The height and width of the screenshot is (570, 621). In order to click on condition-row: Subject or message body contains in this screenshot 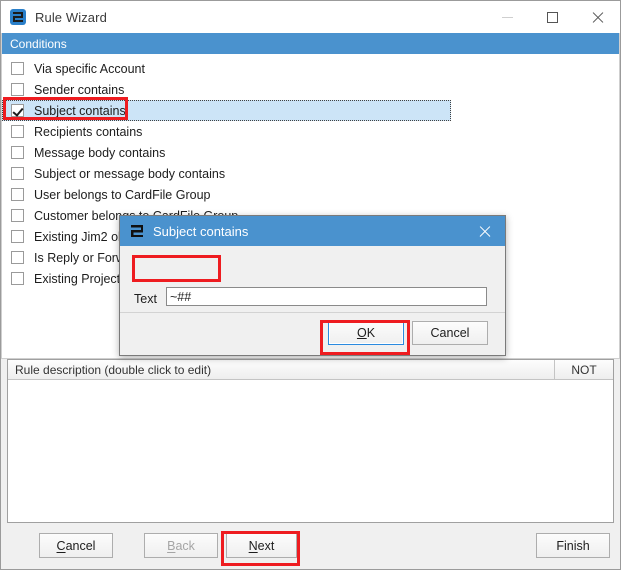, I will do `click(310, 173)`.